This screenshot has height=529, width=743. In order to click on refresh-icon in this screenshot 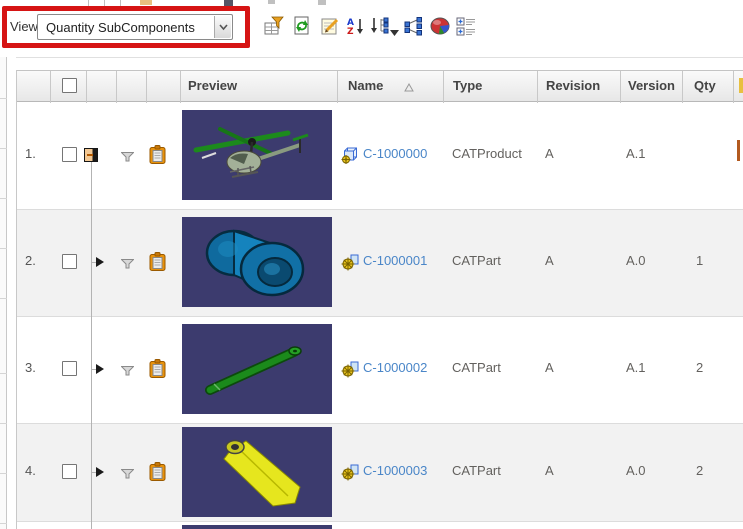, I will do `click(302, 26)`.